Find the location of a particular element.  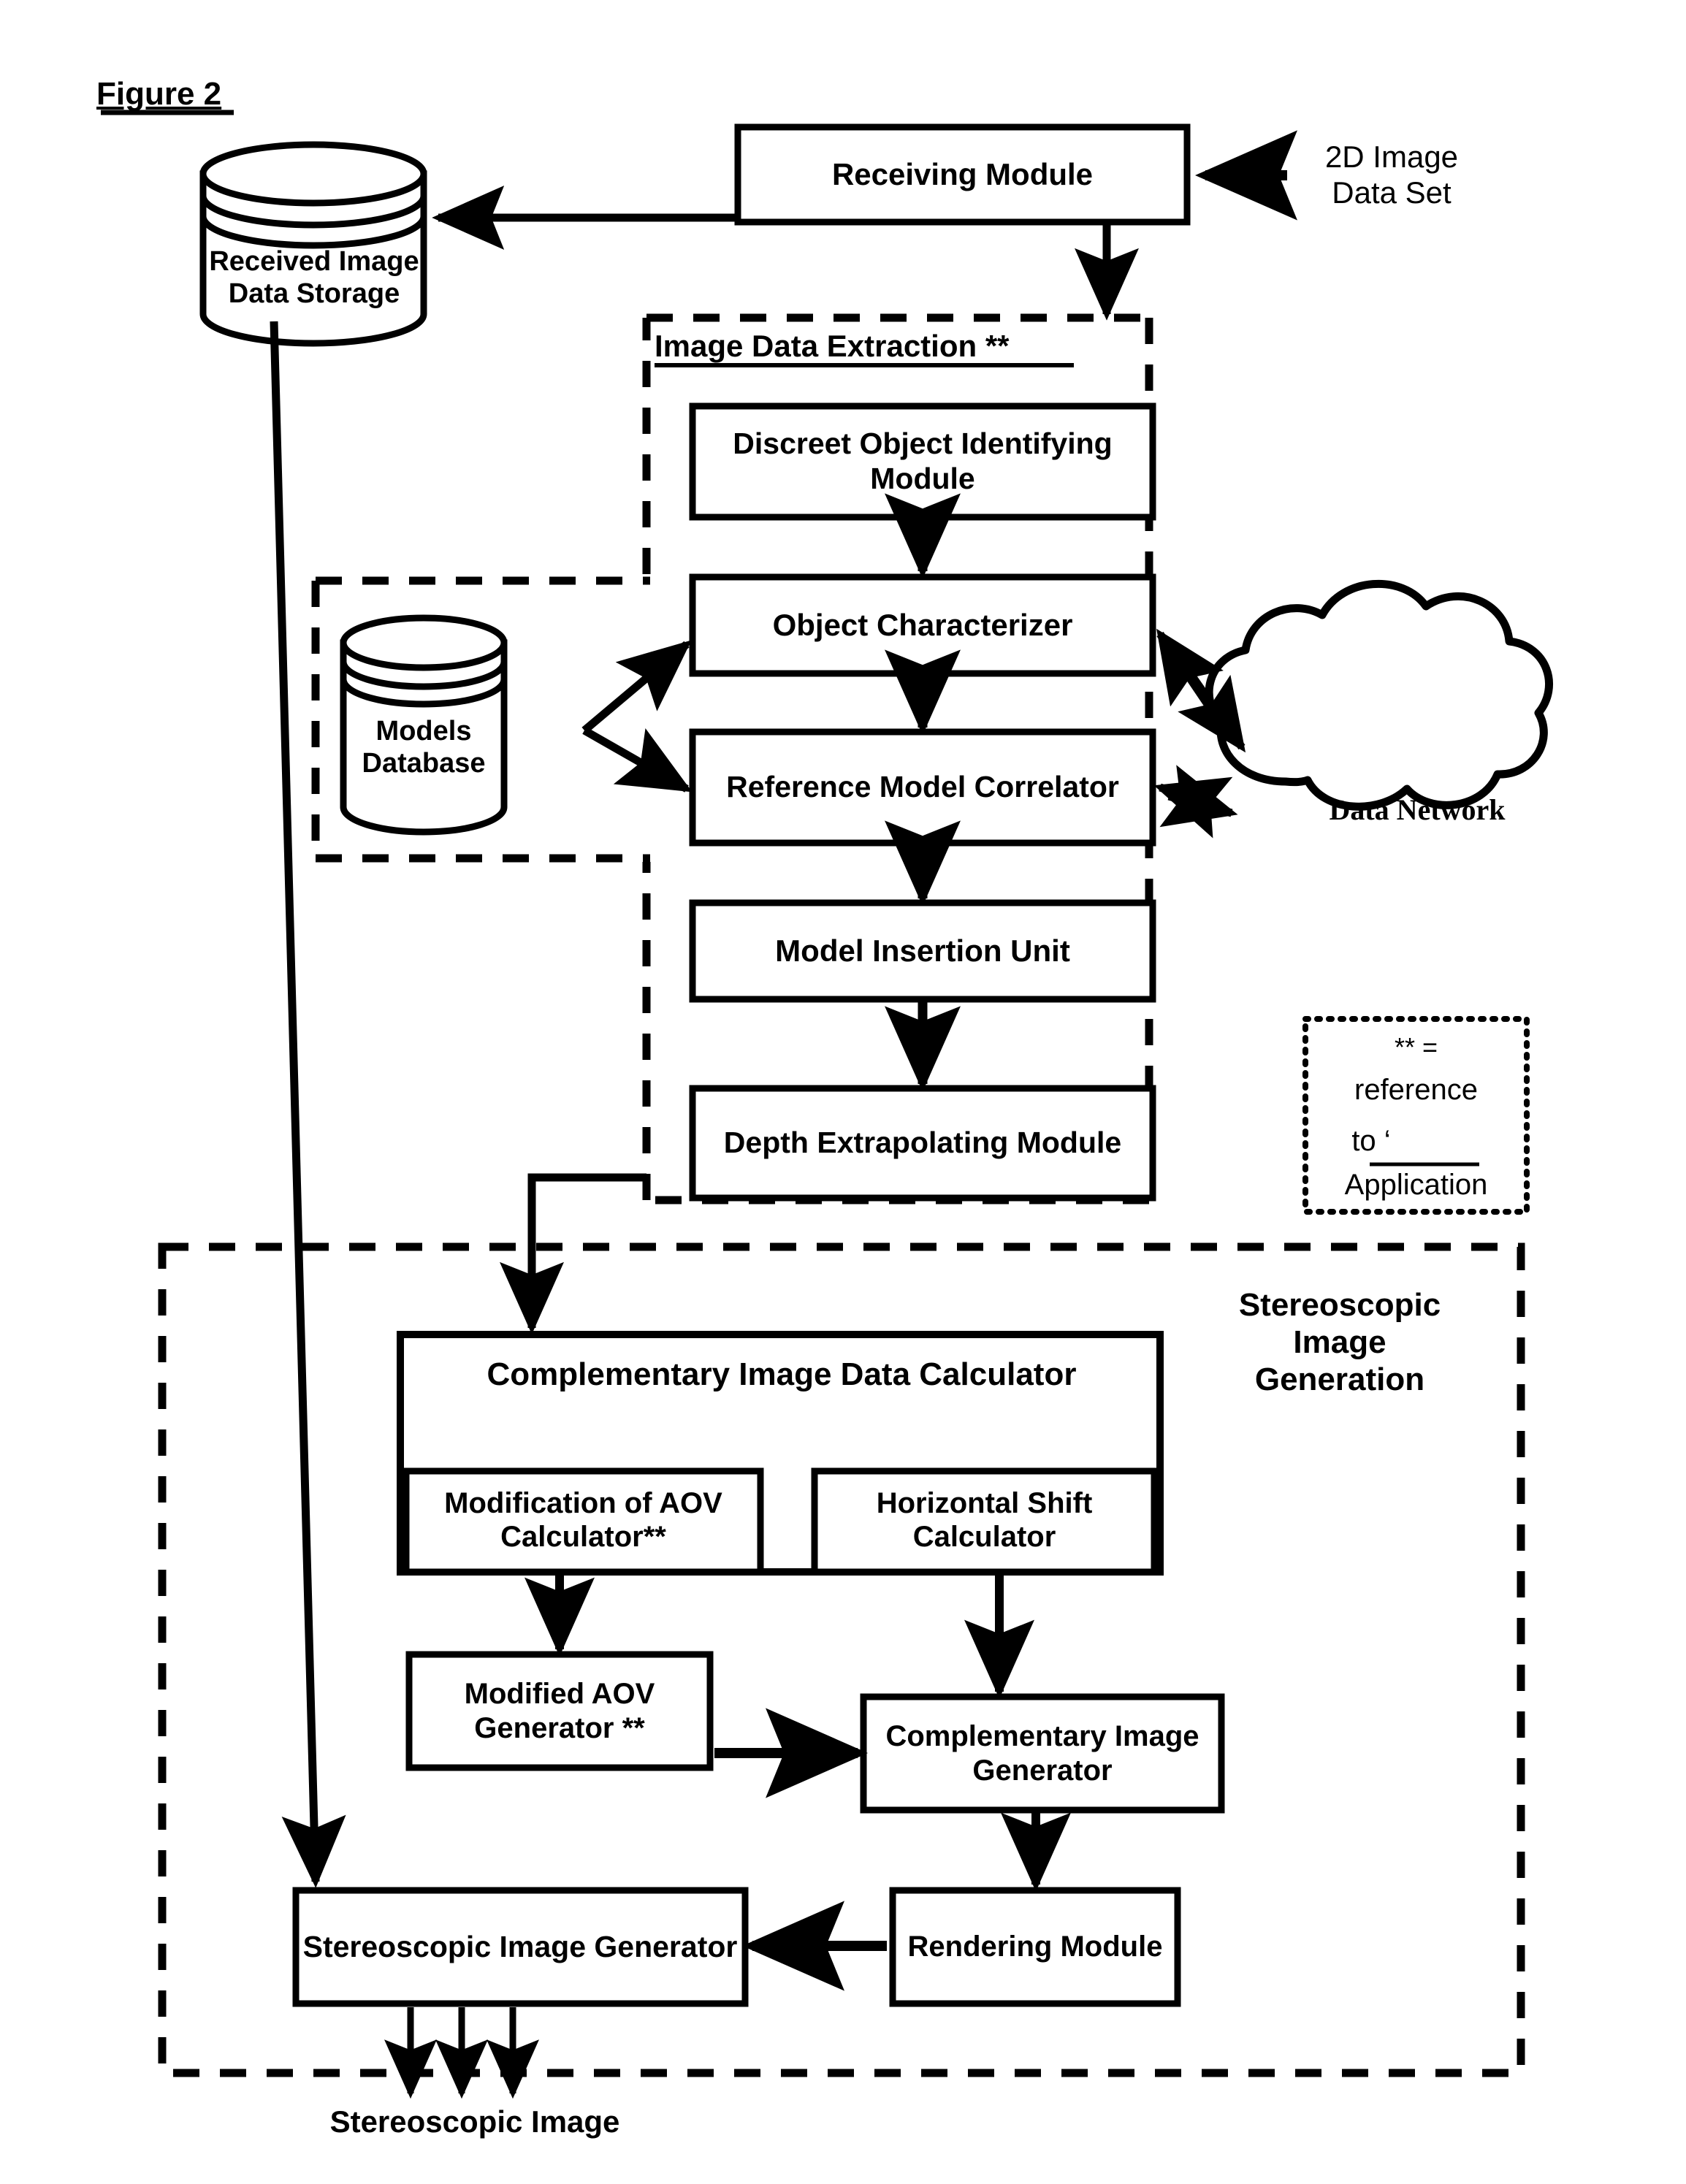

model-insertion-unit-label: Model Insertion Unit is located at coordinates (923, 950).